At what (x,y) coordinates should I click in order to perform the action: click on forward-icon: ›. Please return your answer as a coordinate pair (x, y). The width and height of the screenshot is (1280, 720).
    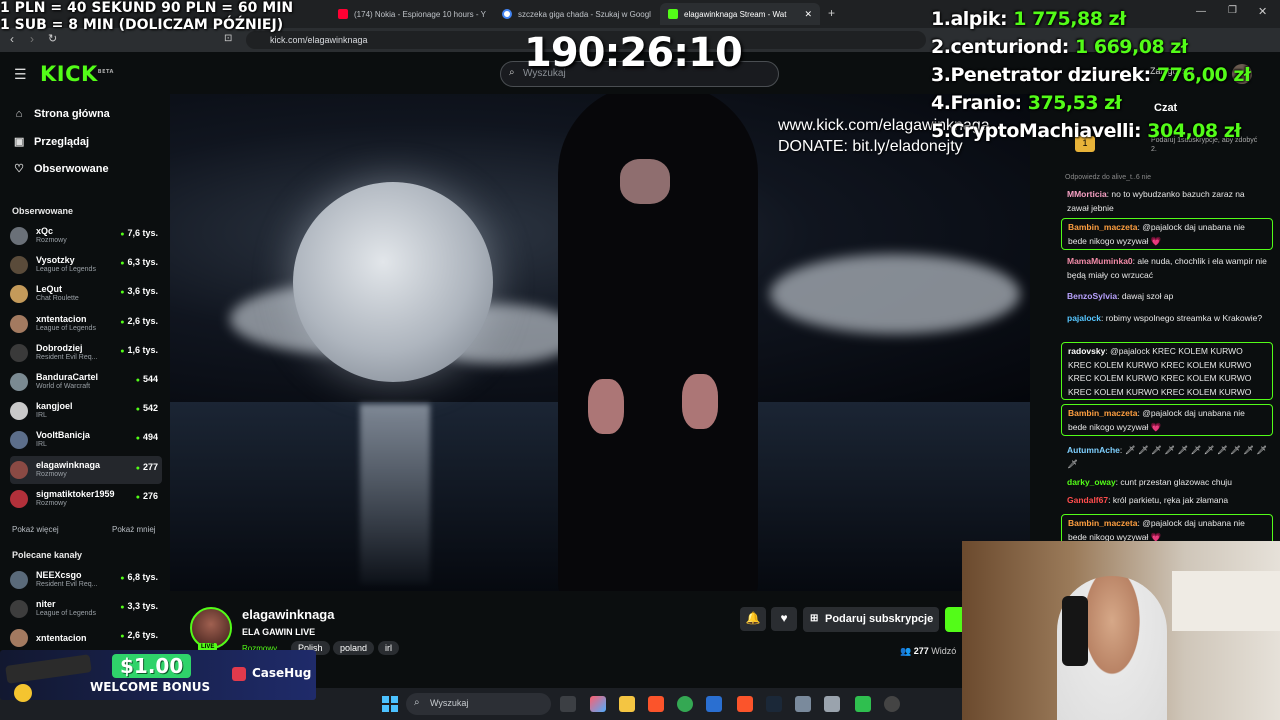
    Looking at the image, I should click on (32, 39).